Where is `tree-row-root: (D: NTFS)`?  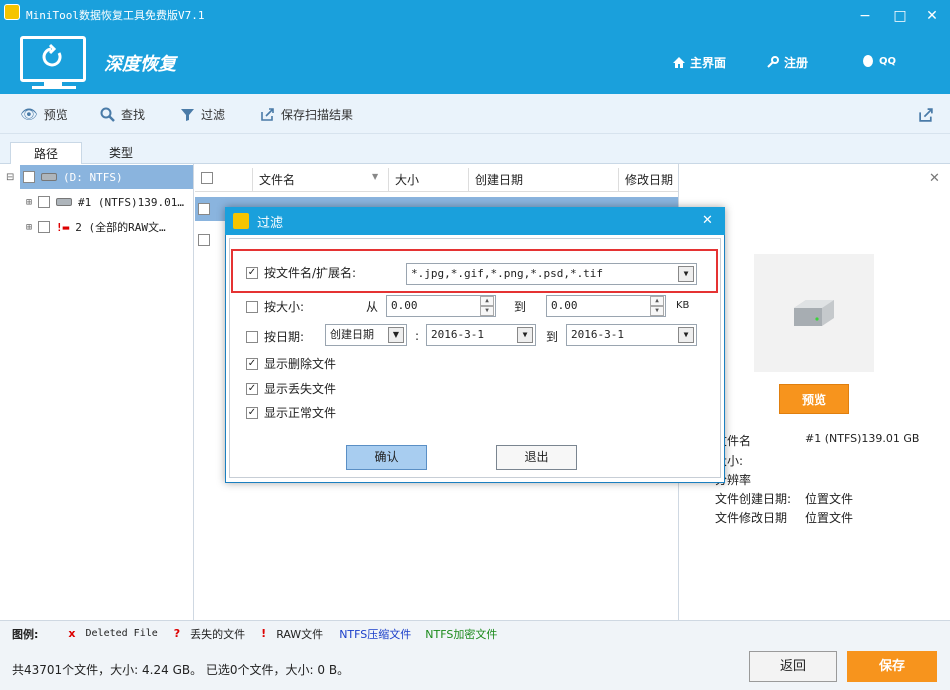
tree-row-root: (D: NTFS) is located at coordinates (106, 177).